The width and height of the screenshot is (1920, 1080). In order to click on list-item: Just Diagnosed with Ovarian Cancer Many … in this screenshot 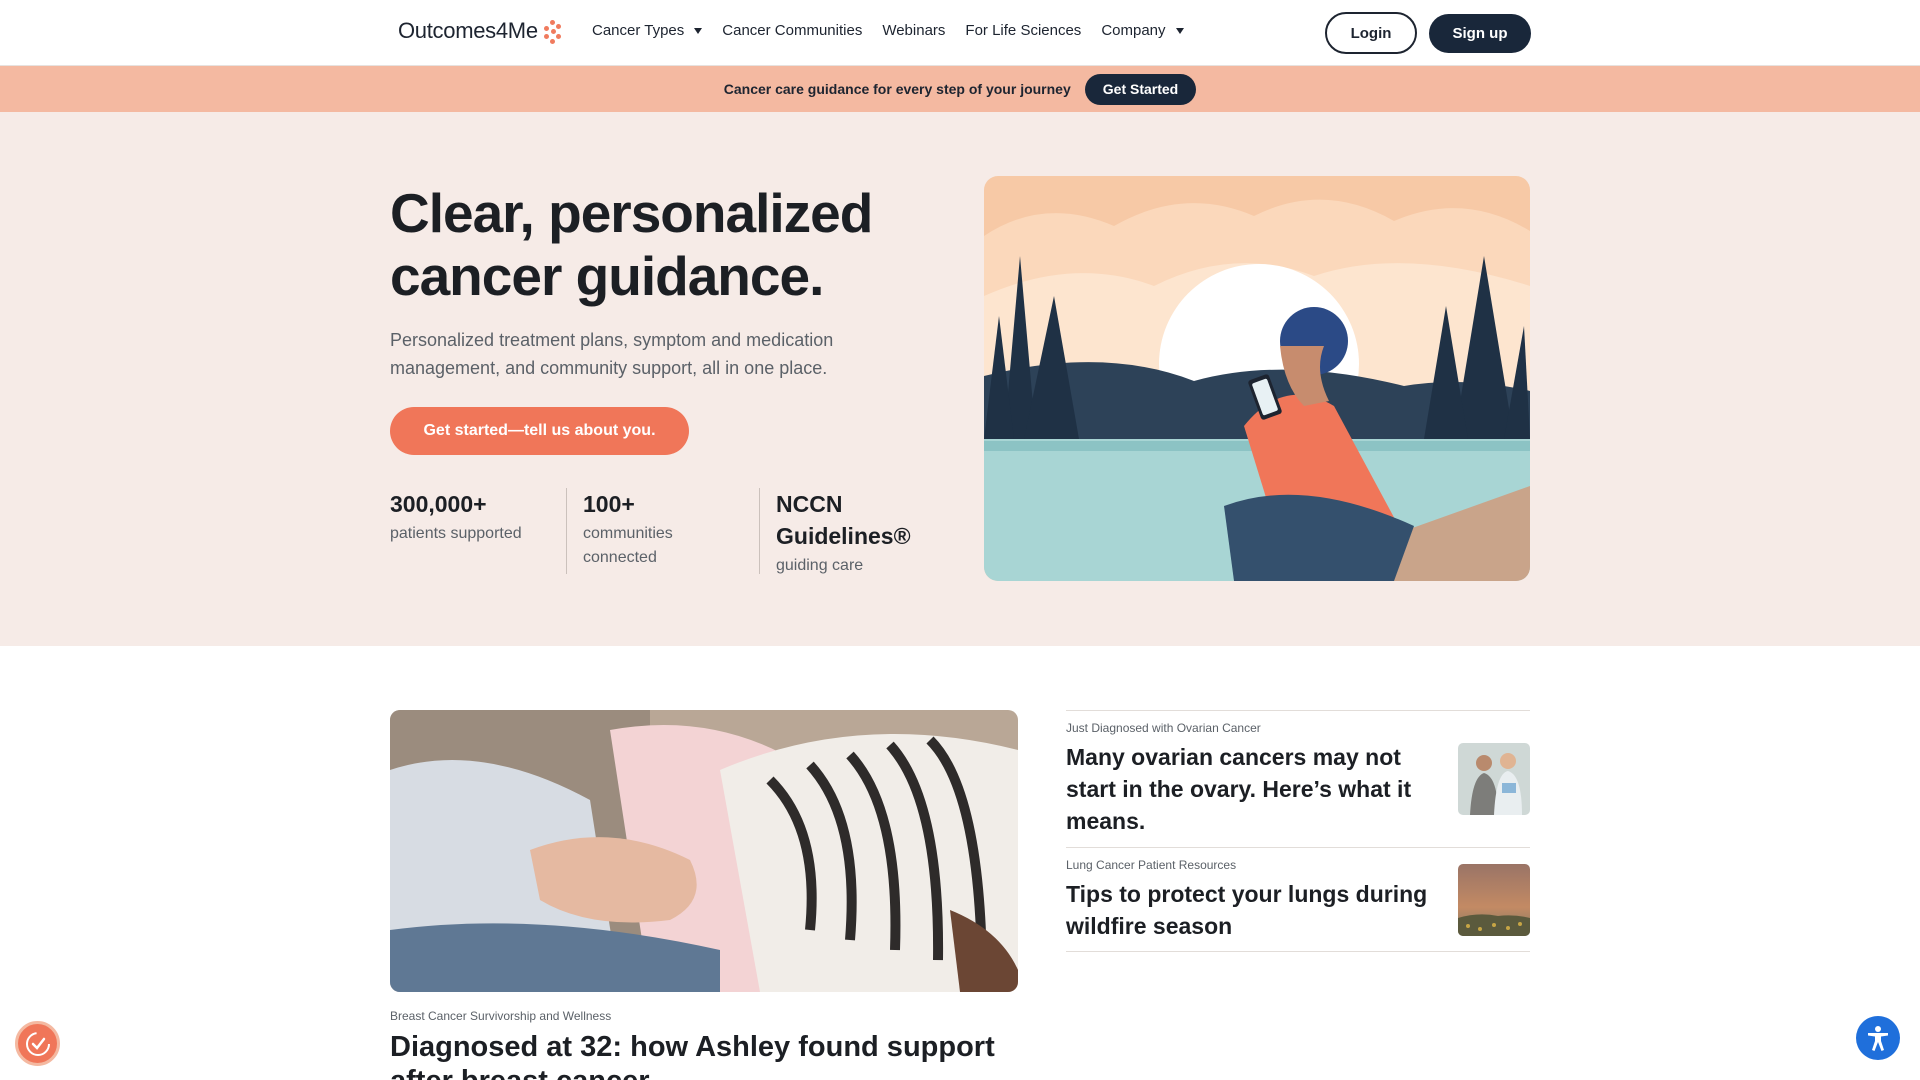, I will do `click(1298, 779)`.